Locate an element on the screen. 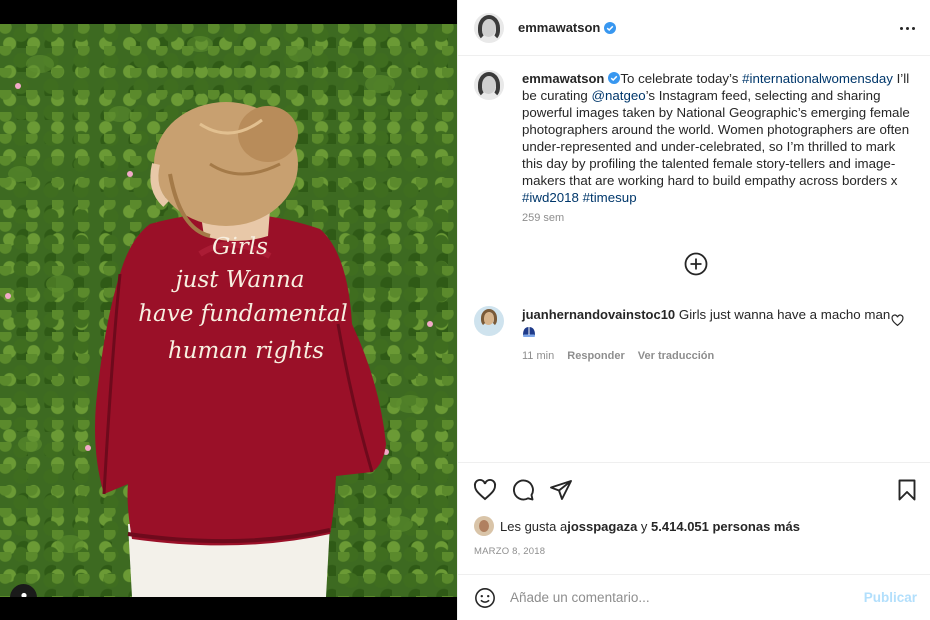  like-button is located at coordinates (485, 490).